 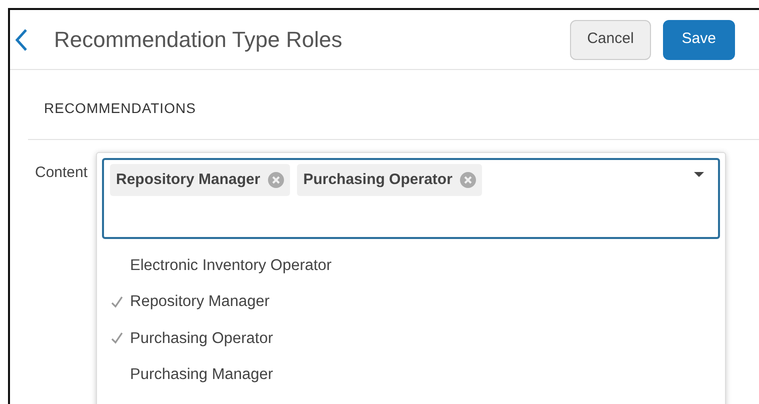 I want to click on save-button: Save, so click(x=698, y=40).